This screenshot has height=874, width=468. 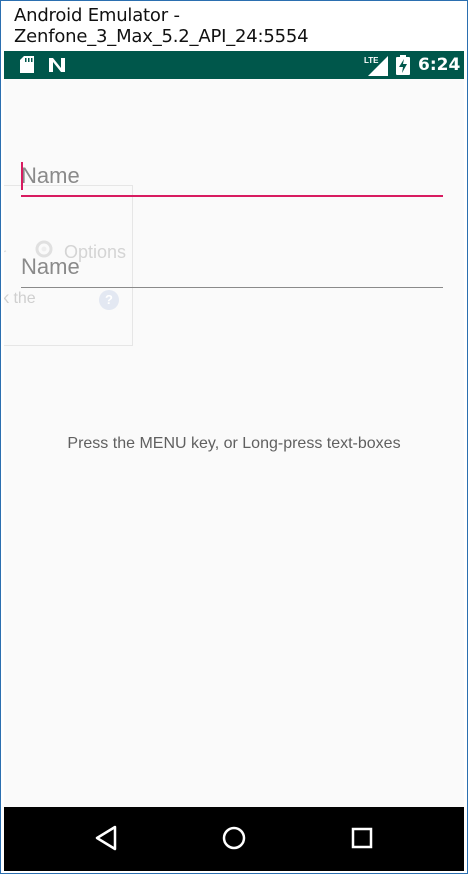 I want to click on battery-charging-icon, so click(x=403, y=65).